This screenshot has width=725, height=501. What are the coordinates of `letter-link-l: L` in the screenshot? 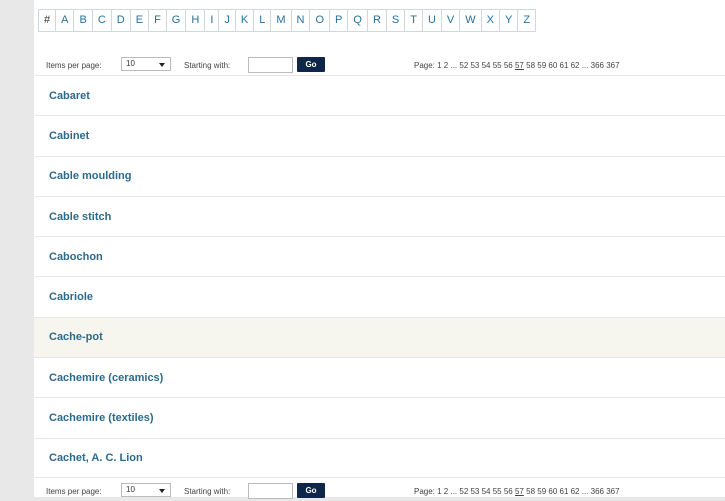 It's located at (263, 20).